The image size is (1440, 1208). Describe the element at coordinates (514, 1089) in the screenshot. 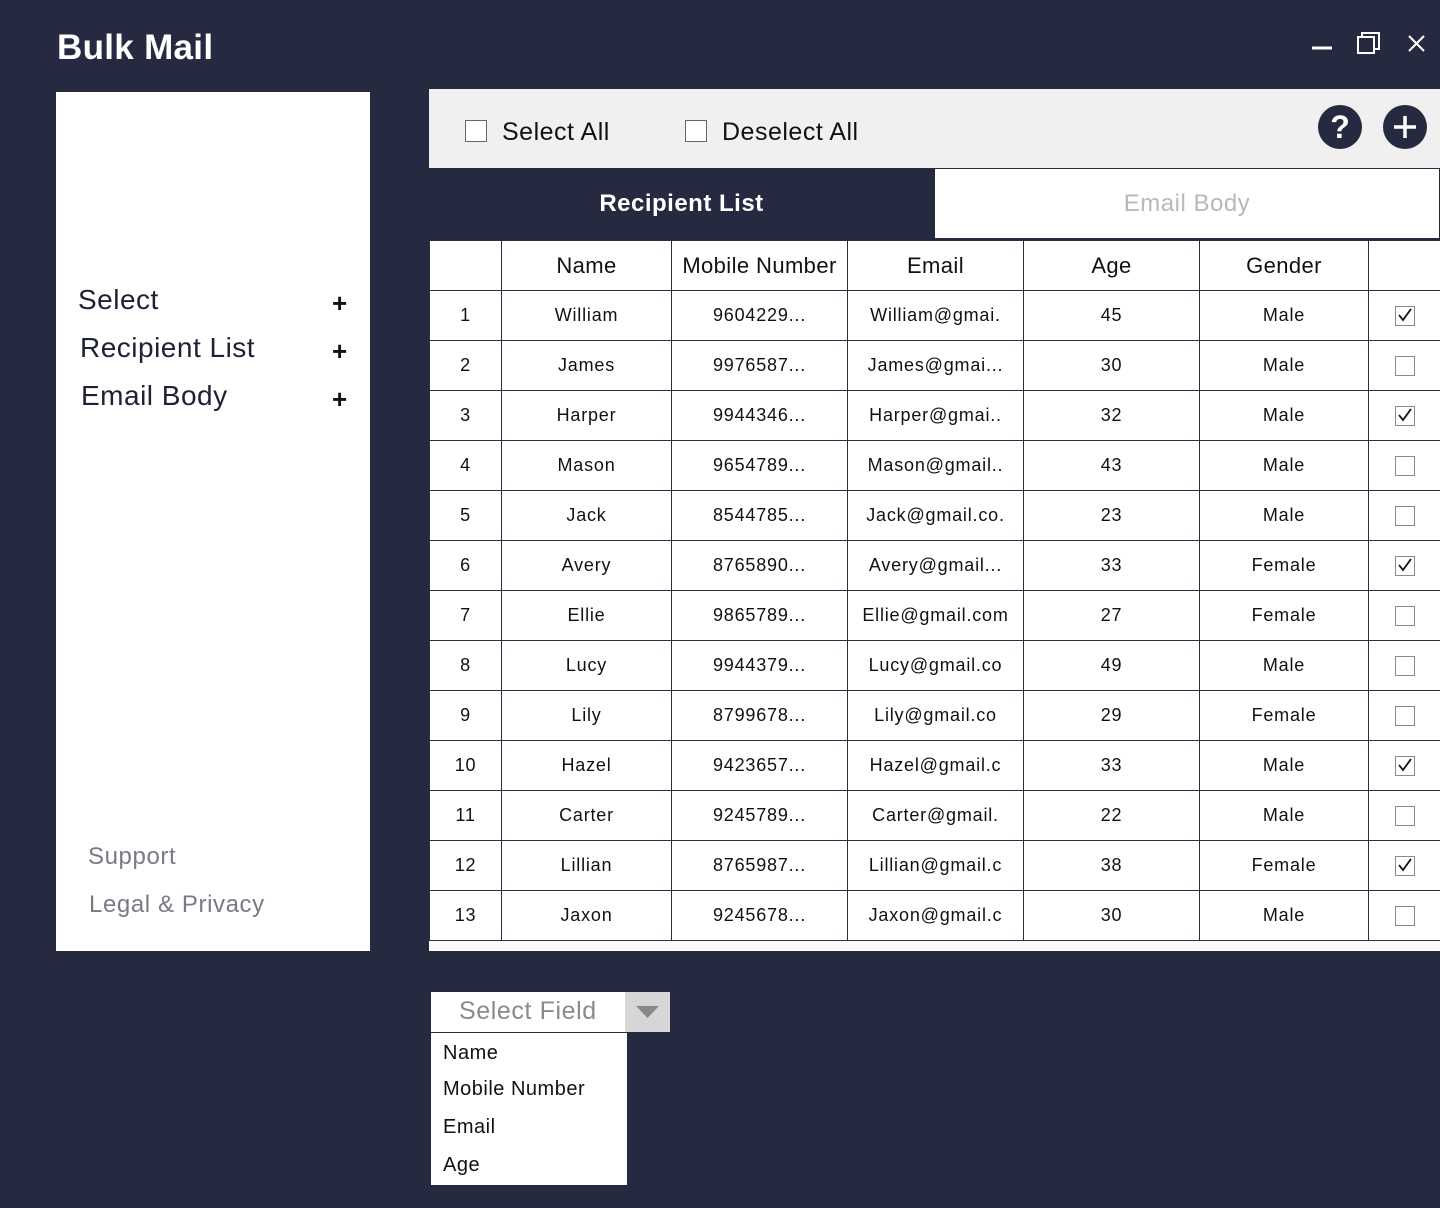

I see `option-mobile-number: Mobile Number` at that location.